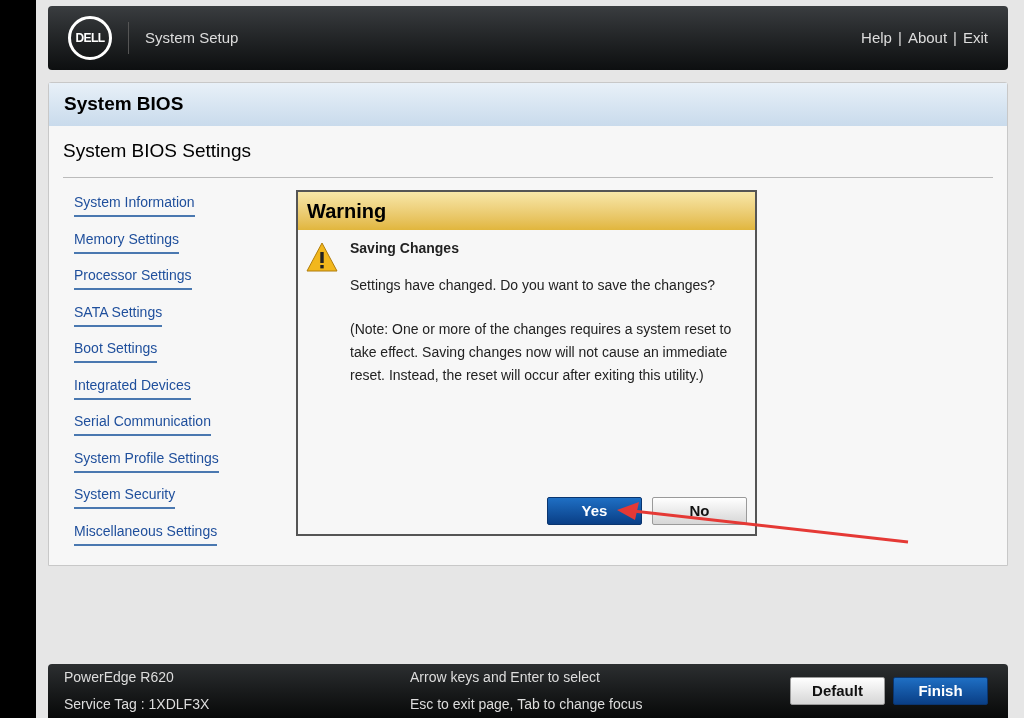  Describe the element at coordinates (146, 533) in the screenshot. I see `menu-link: Miscellaneous Settings` at that location.